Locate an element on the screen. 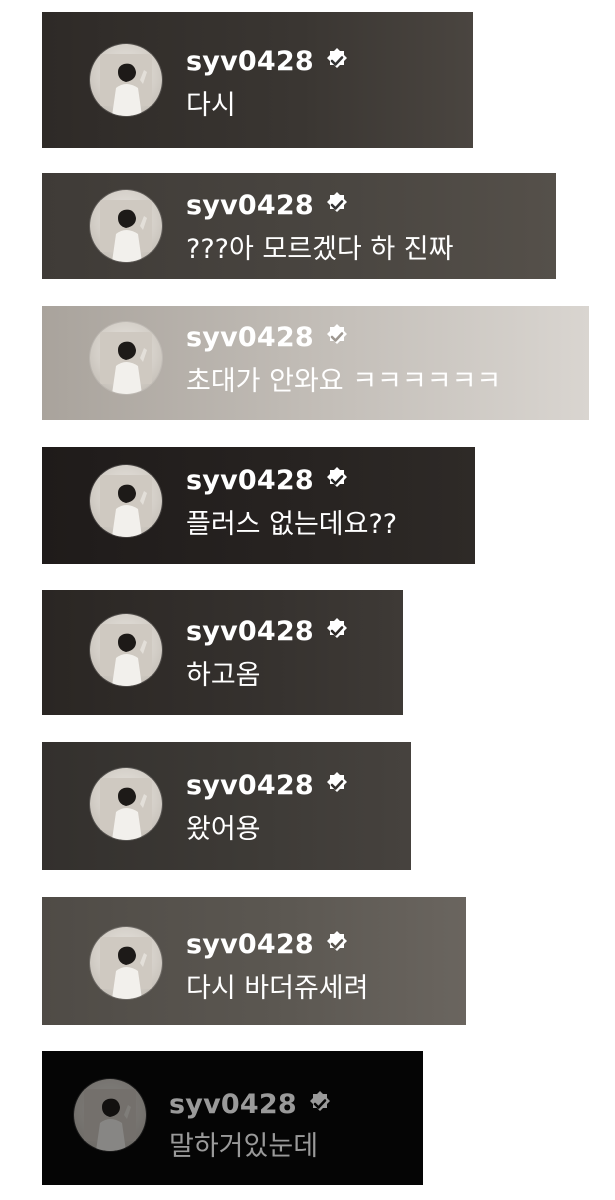 The width and height of the screenshot is (615, 1200). comment-text: 다시 바더쥬세려 is located at coordinates (277, 988).